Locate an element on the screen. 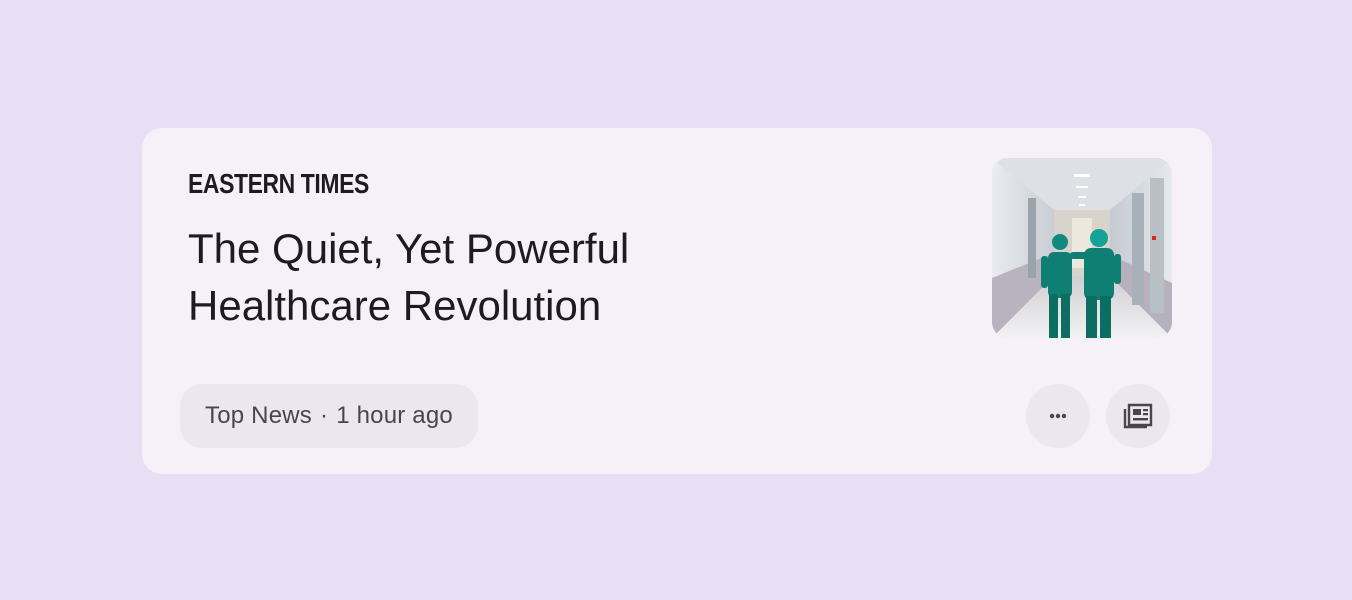 This screenshot has width=1352, height=600. category-label: Top News is located at coordinates (258, 415).